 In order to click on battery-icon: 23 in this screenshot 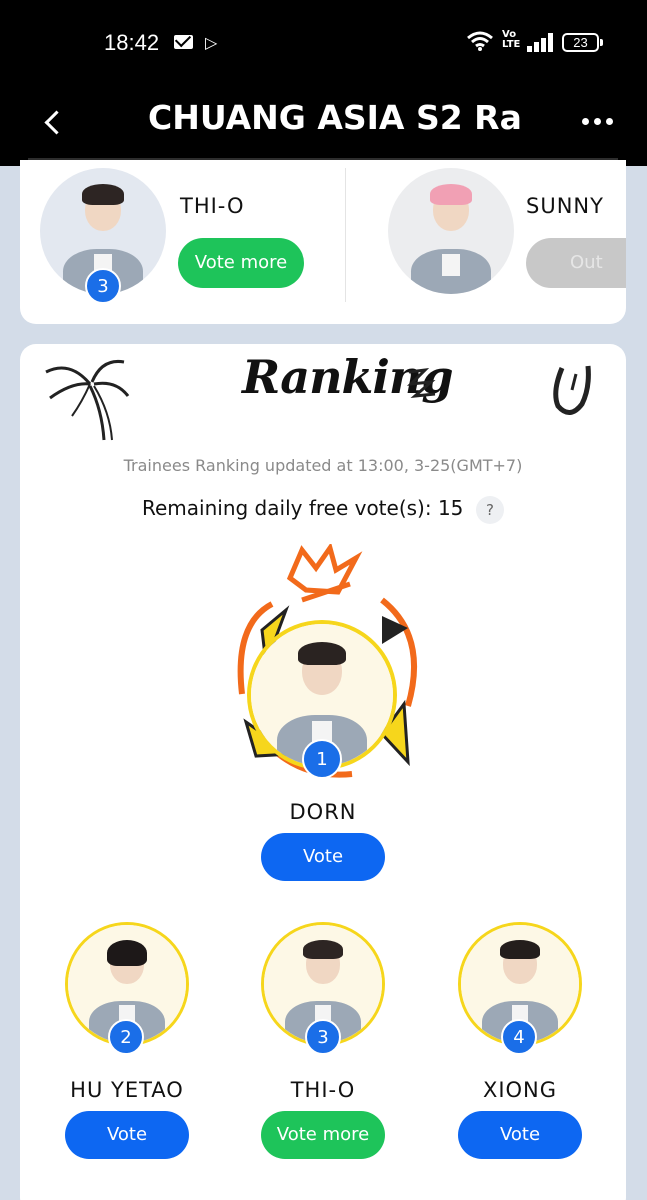, I will do `click(582, 42)`.